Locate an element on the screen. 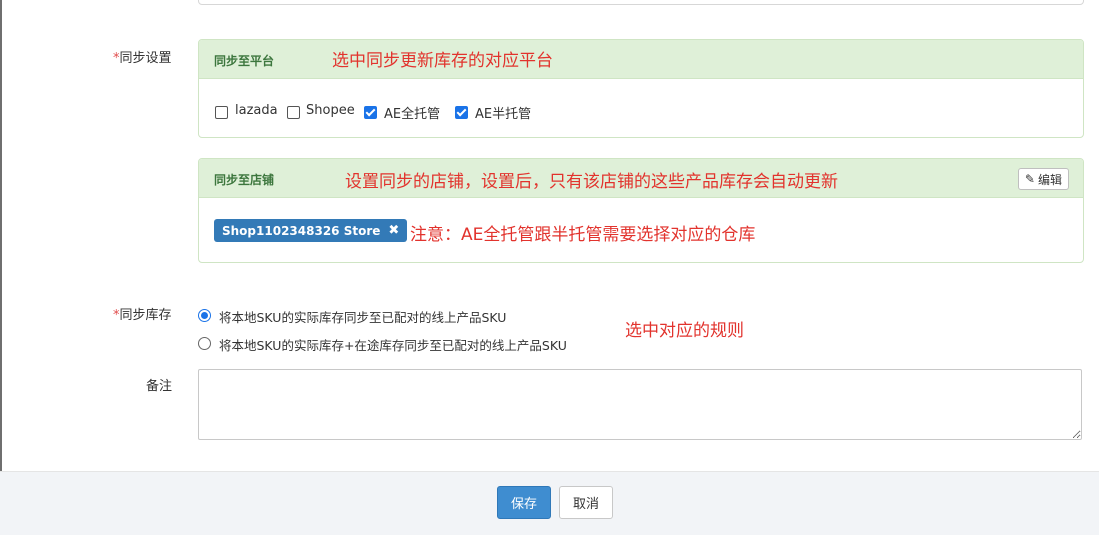 This screenshot has width=1099, height=535. checkbox-ae-semi-managed is located at coordinates (461, 112).